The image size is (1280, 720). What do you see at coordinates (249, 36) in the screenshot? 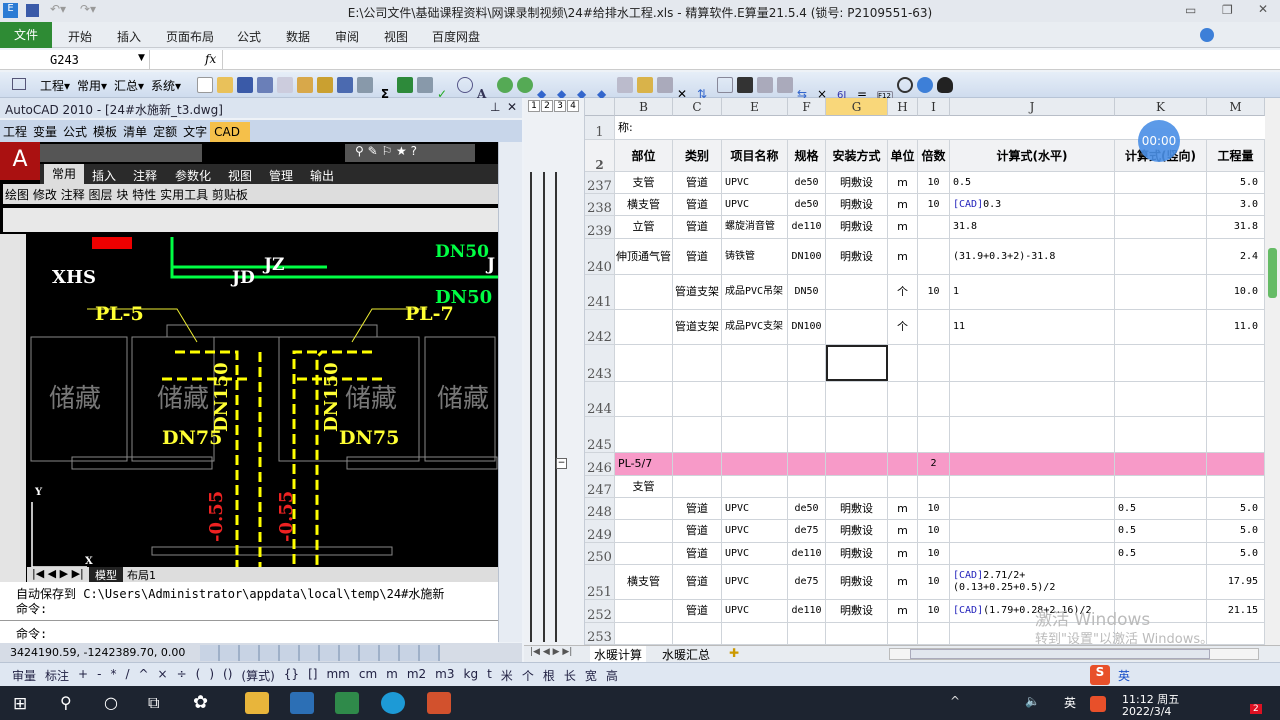
I see `tab-formulas: 公式` at bounding box center [249, 36].